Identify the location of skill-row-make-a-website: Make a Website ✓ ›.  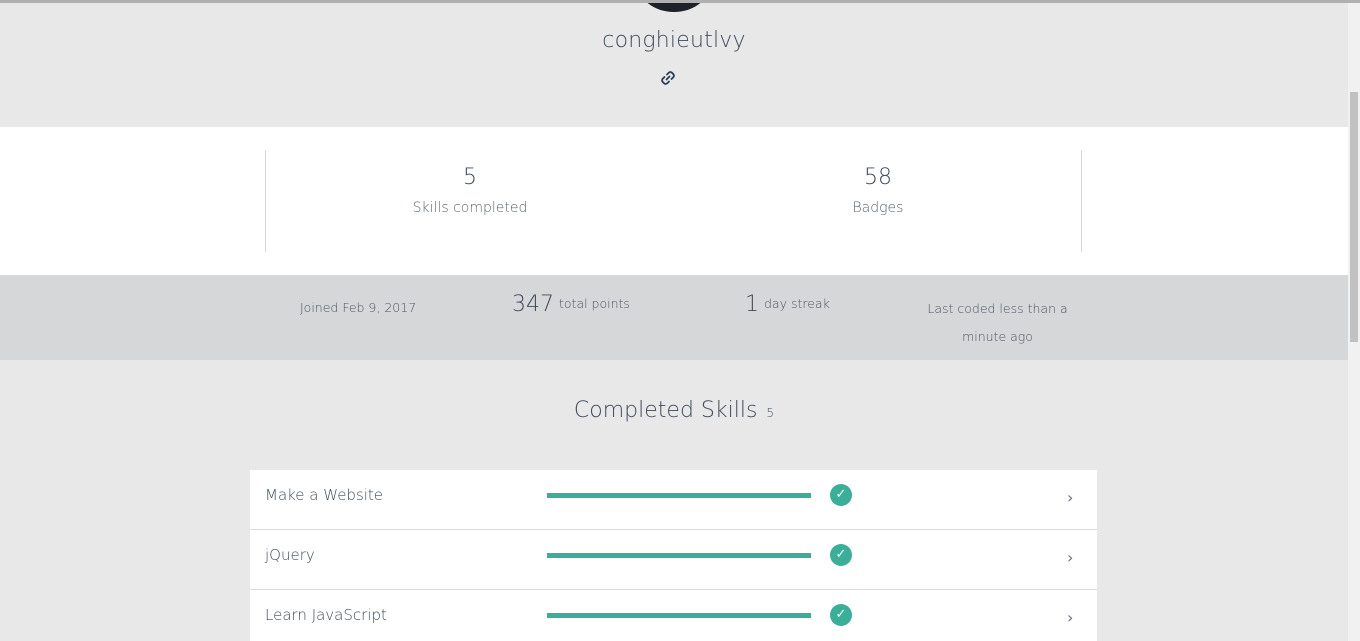
(673, 500).